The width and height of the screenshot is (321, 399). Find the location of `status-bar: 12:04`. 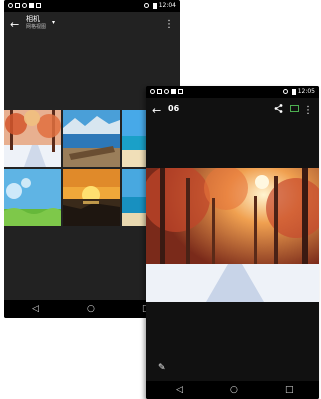

status-bar: 12:04 is located at coordinates (92, 6).